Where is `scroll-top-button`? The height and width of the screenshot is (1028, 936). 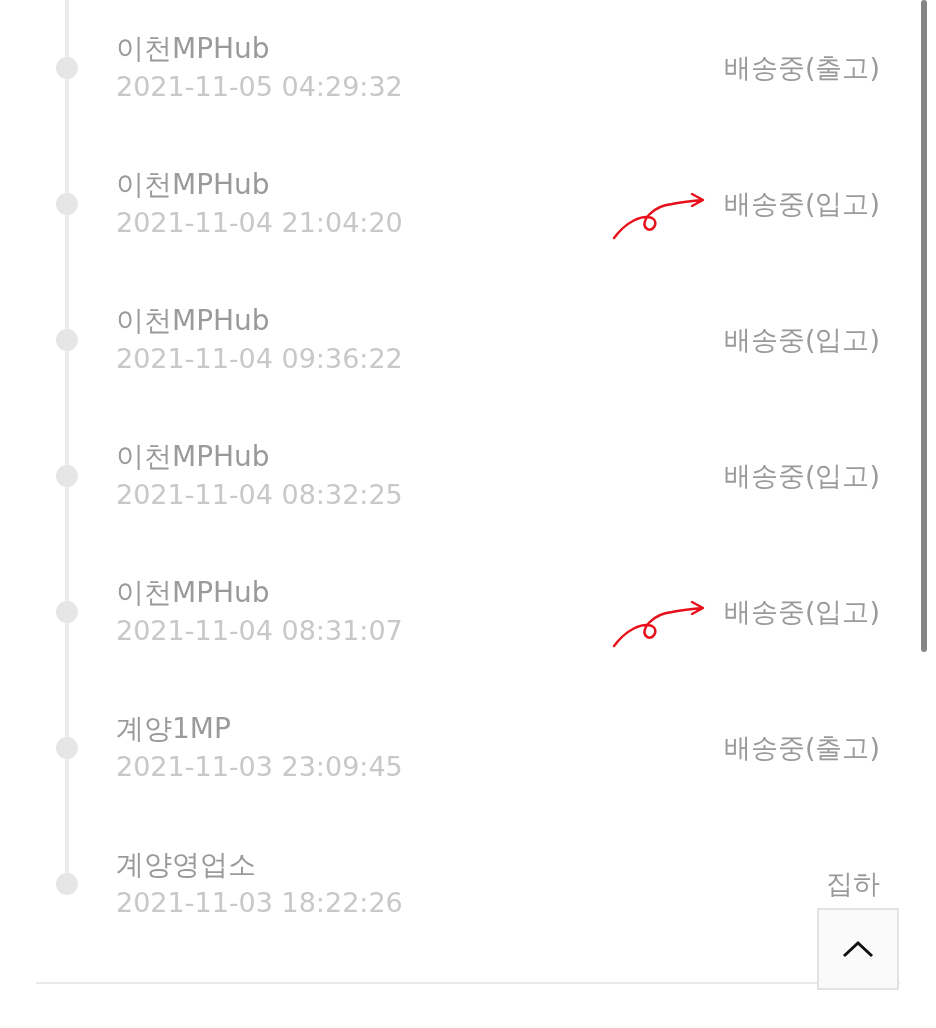
scroll-top-button is located at coordinates (858, 949).